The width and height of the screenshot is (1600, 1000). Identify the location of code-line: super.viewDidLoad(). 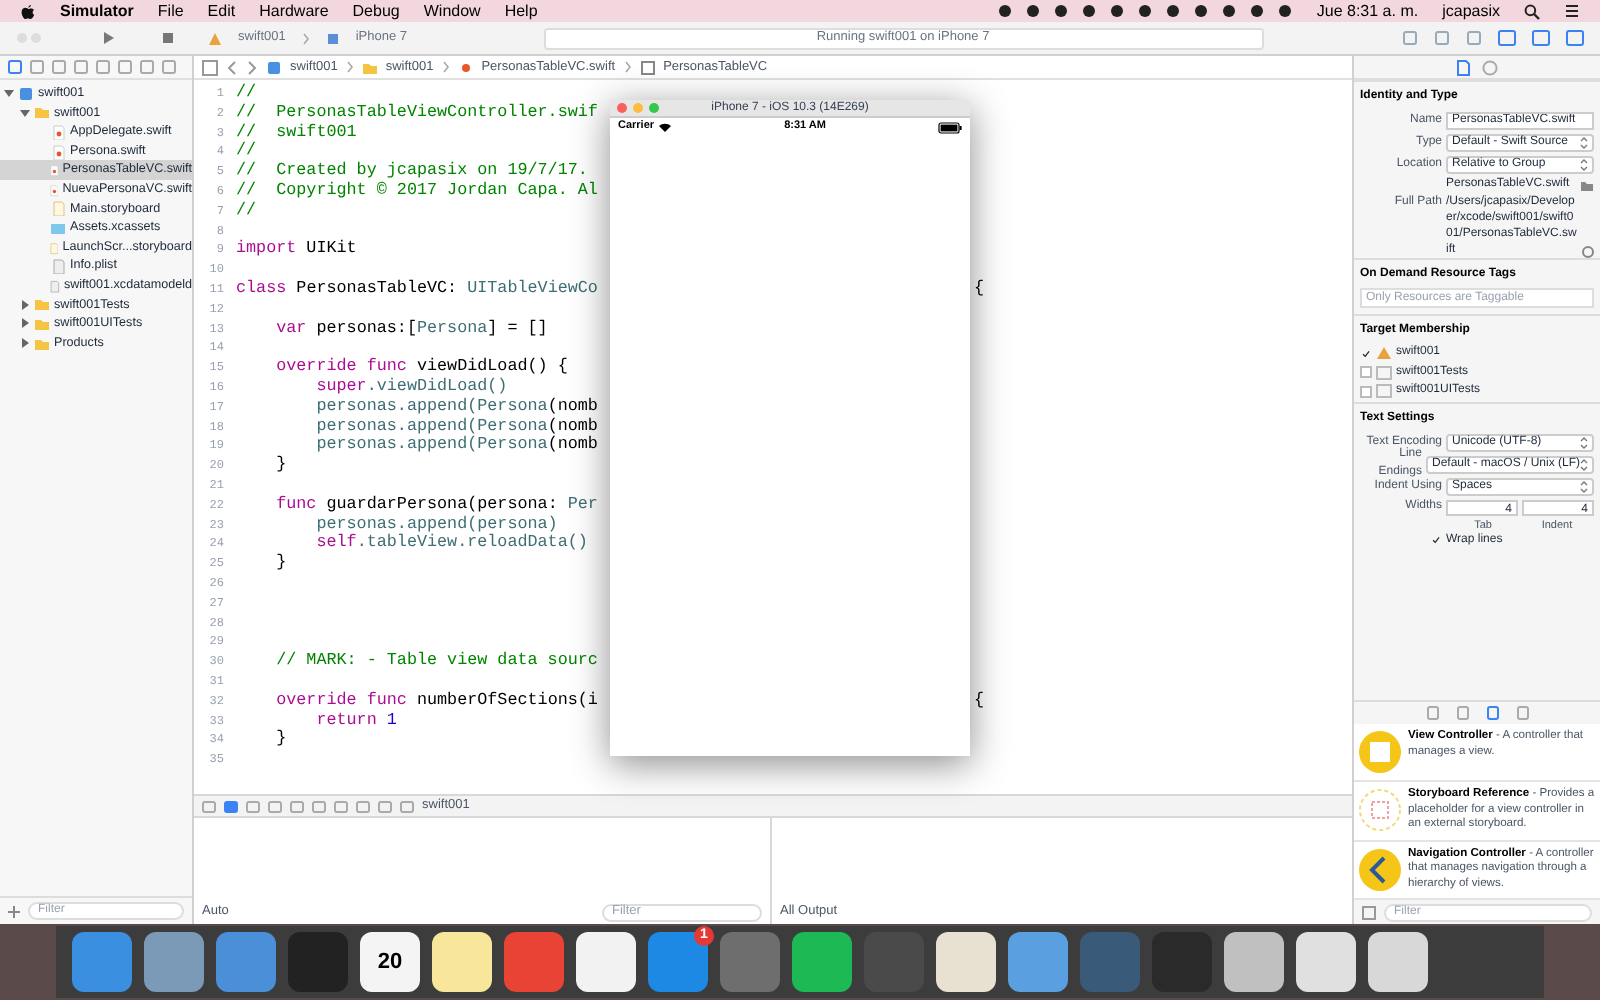
(411, 387).